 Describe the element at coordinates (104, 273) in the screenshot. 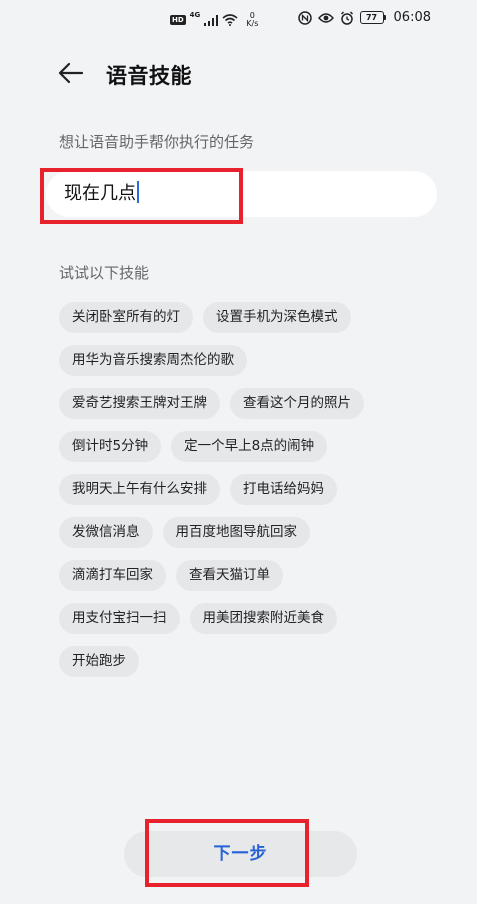

I see `skills-label: 试试以下技能` at that location.